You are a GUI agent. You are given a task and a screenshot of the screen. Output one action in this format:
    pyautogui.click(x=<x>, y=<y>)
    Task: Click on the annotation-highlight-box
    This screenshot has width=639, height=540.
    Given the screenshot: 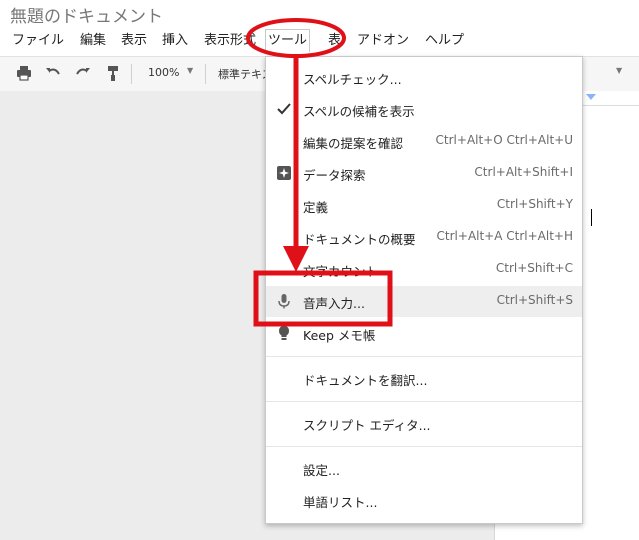 What is the action you would take?
    pyautogui.click(x=323, y=298)
    